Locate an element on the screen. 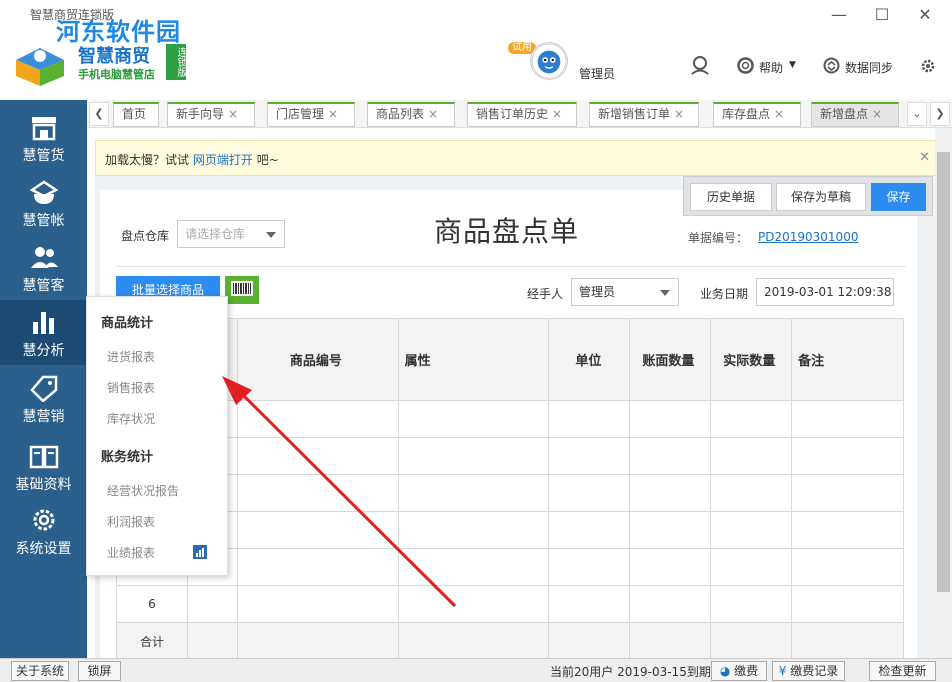  save-button: 保存 is located at coordinates (898, 197).